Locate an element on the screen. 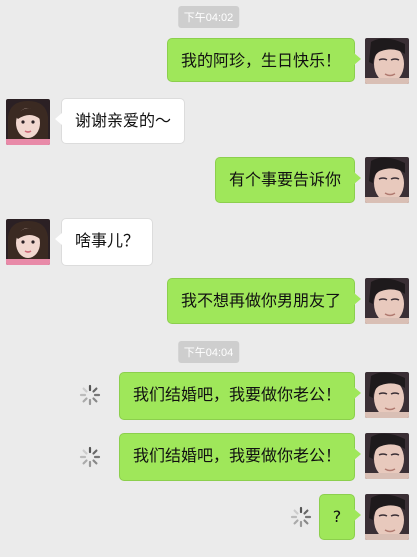  message-bubble-sent: 我的阿珍，生日快乐！ is located at coordinates (264, 60).